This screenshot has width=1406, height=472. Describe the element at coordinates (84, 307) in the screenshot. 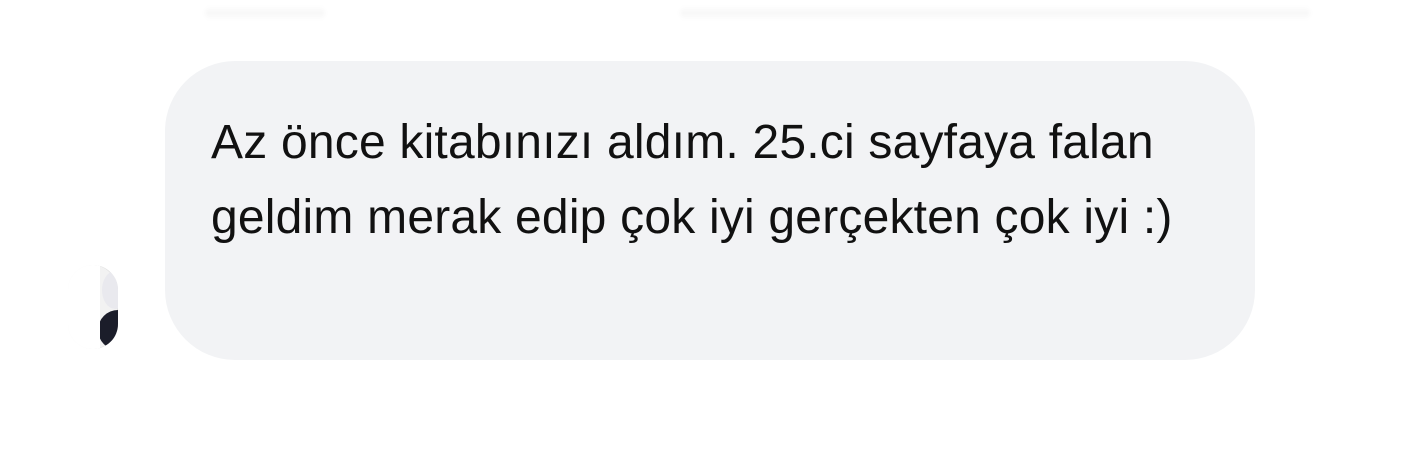

I see `avatar-crop` at that location.